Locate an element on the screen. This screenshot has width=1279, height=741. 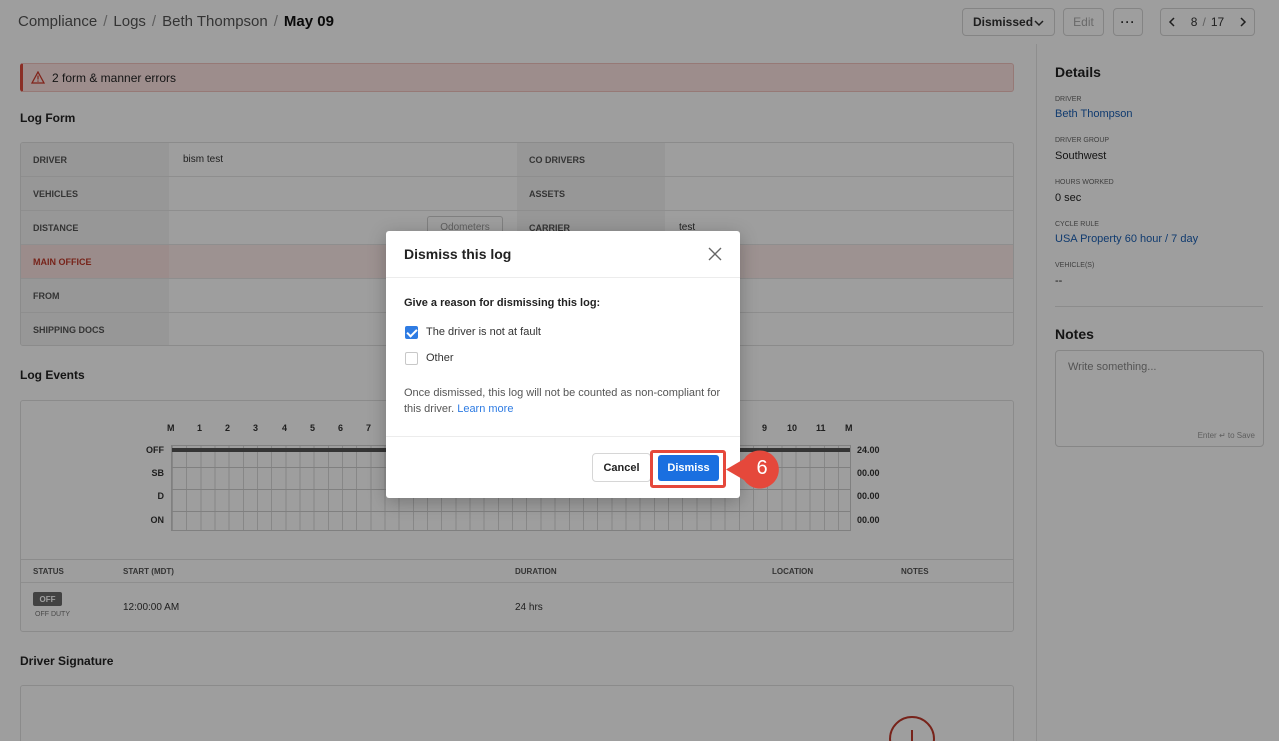
reason-label: Other is located at coordinates (440, 358).